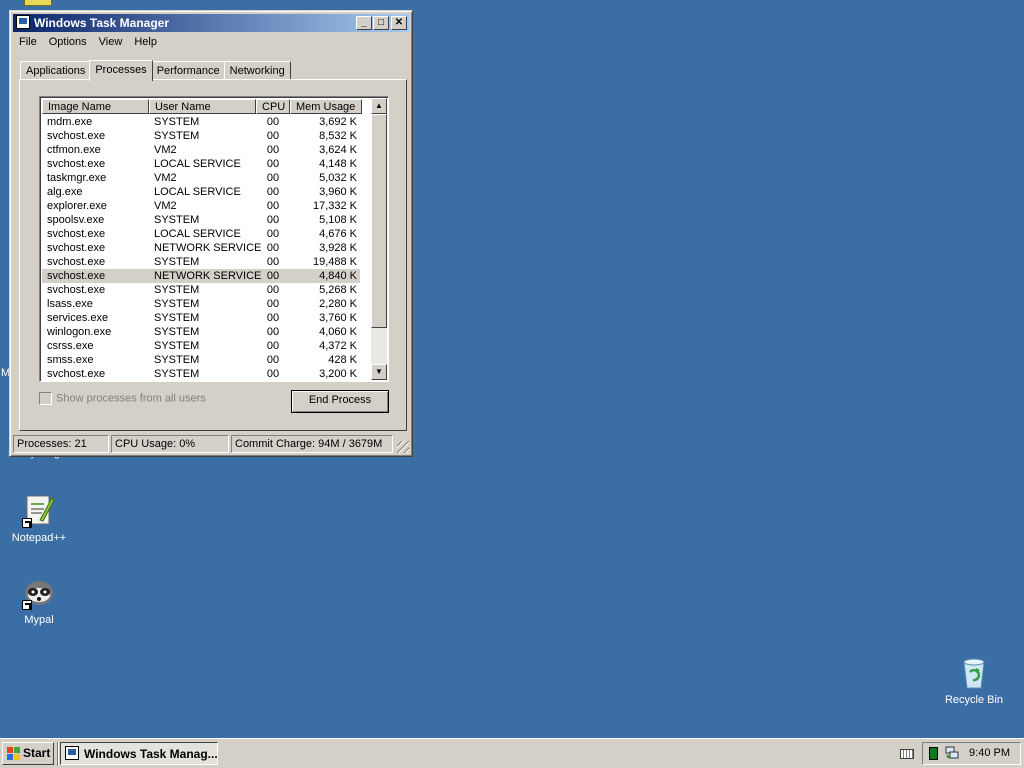 The height and width of the screenshot is (768, 1024). I want to click on table-row: csrss.exe SYSTEM 00 4,372 K, so click(201, 346).